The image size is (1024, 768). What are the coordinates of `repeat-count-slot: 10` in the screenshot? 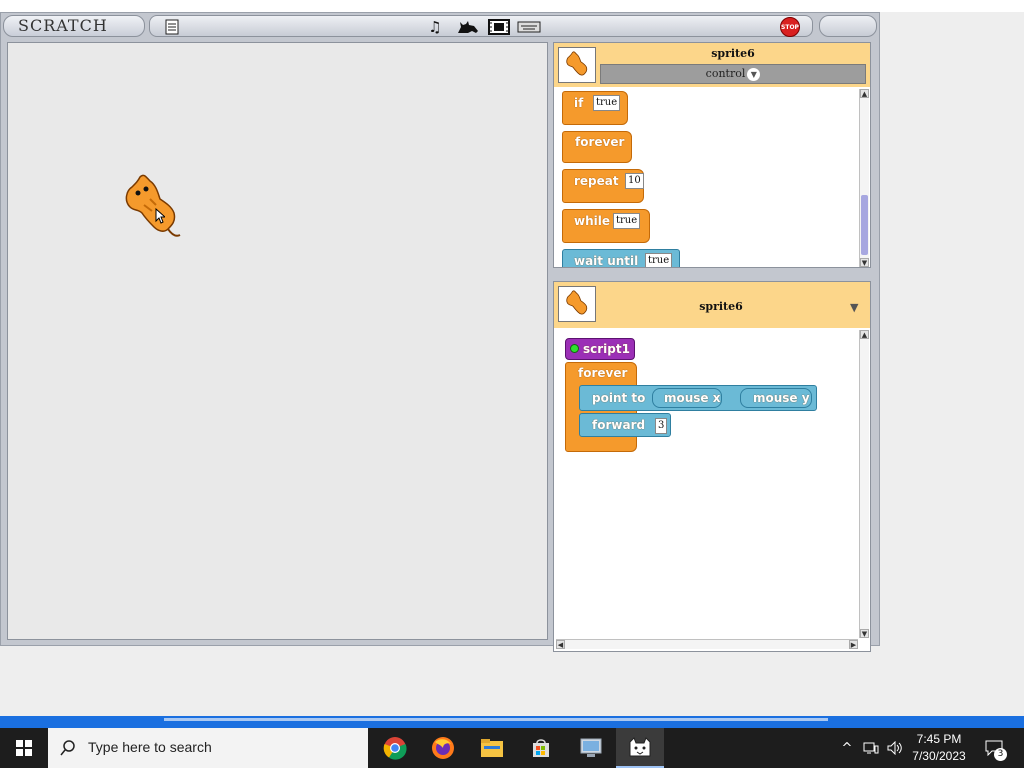 It's located at (634, 181).